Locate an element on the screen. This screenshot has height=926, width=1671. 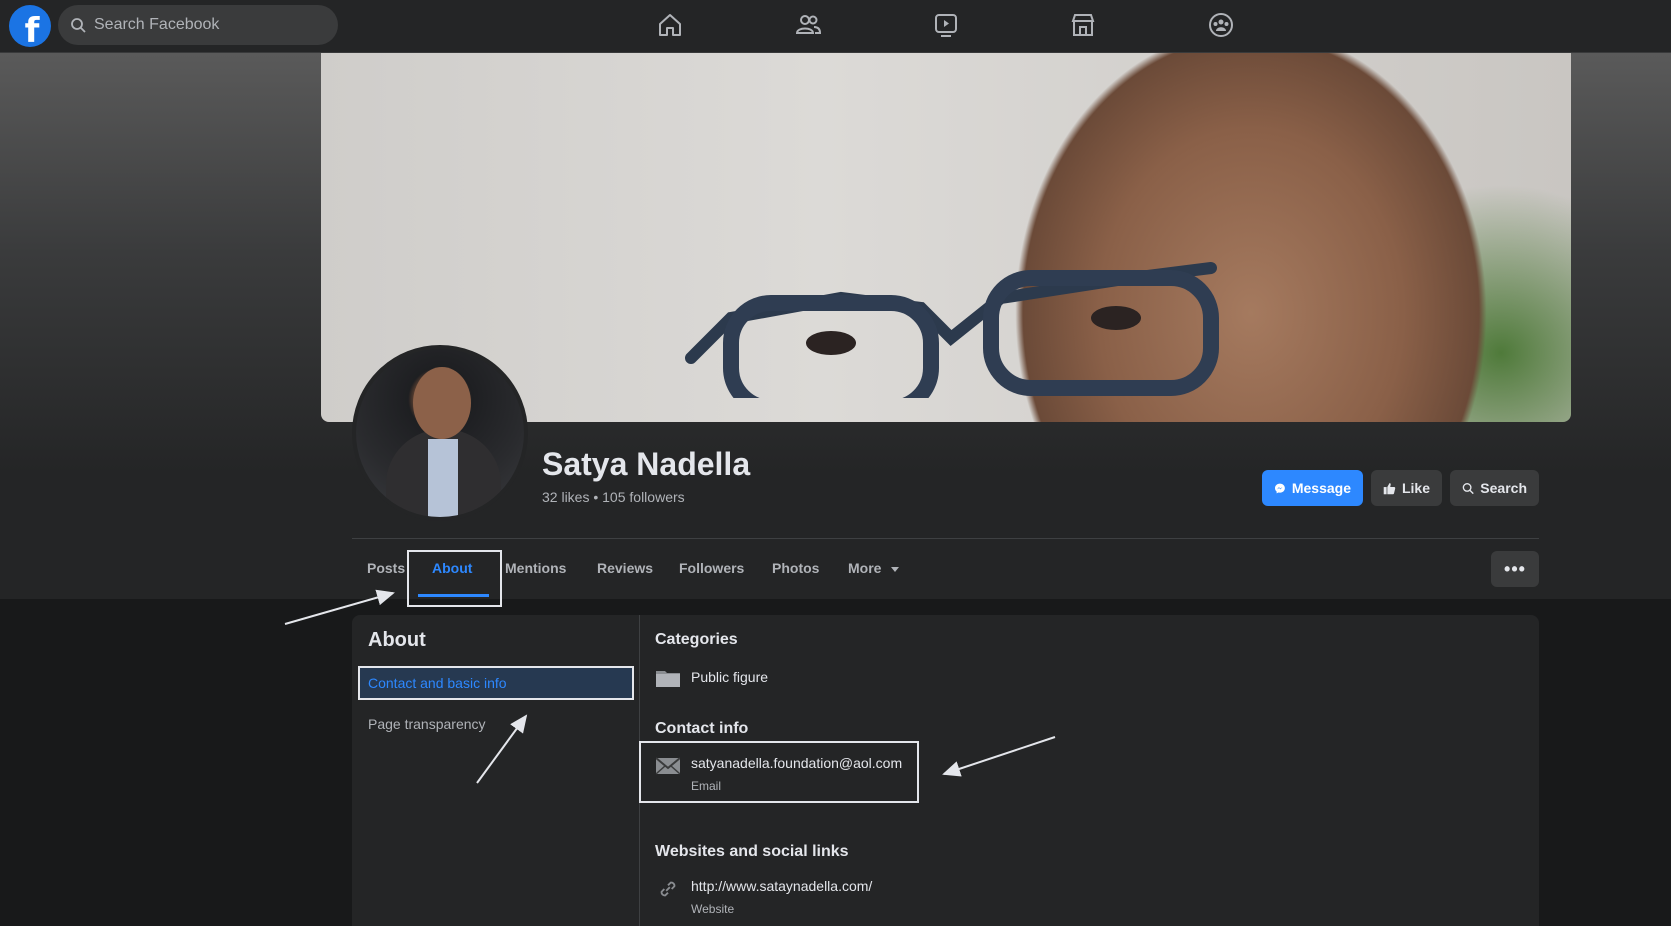
more-options-icon: ••• is located at coordinates (1515, 568).